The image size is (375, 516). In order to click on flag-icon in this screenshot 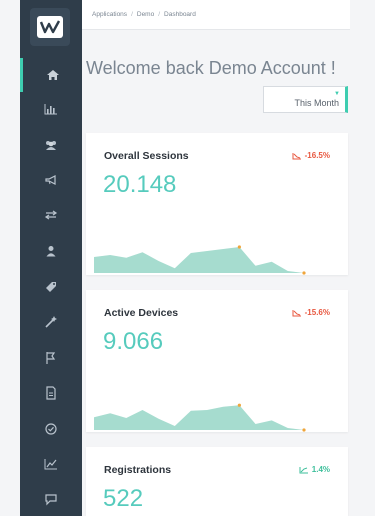, I will do `click(51, 358)`.